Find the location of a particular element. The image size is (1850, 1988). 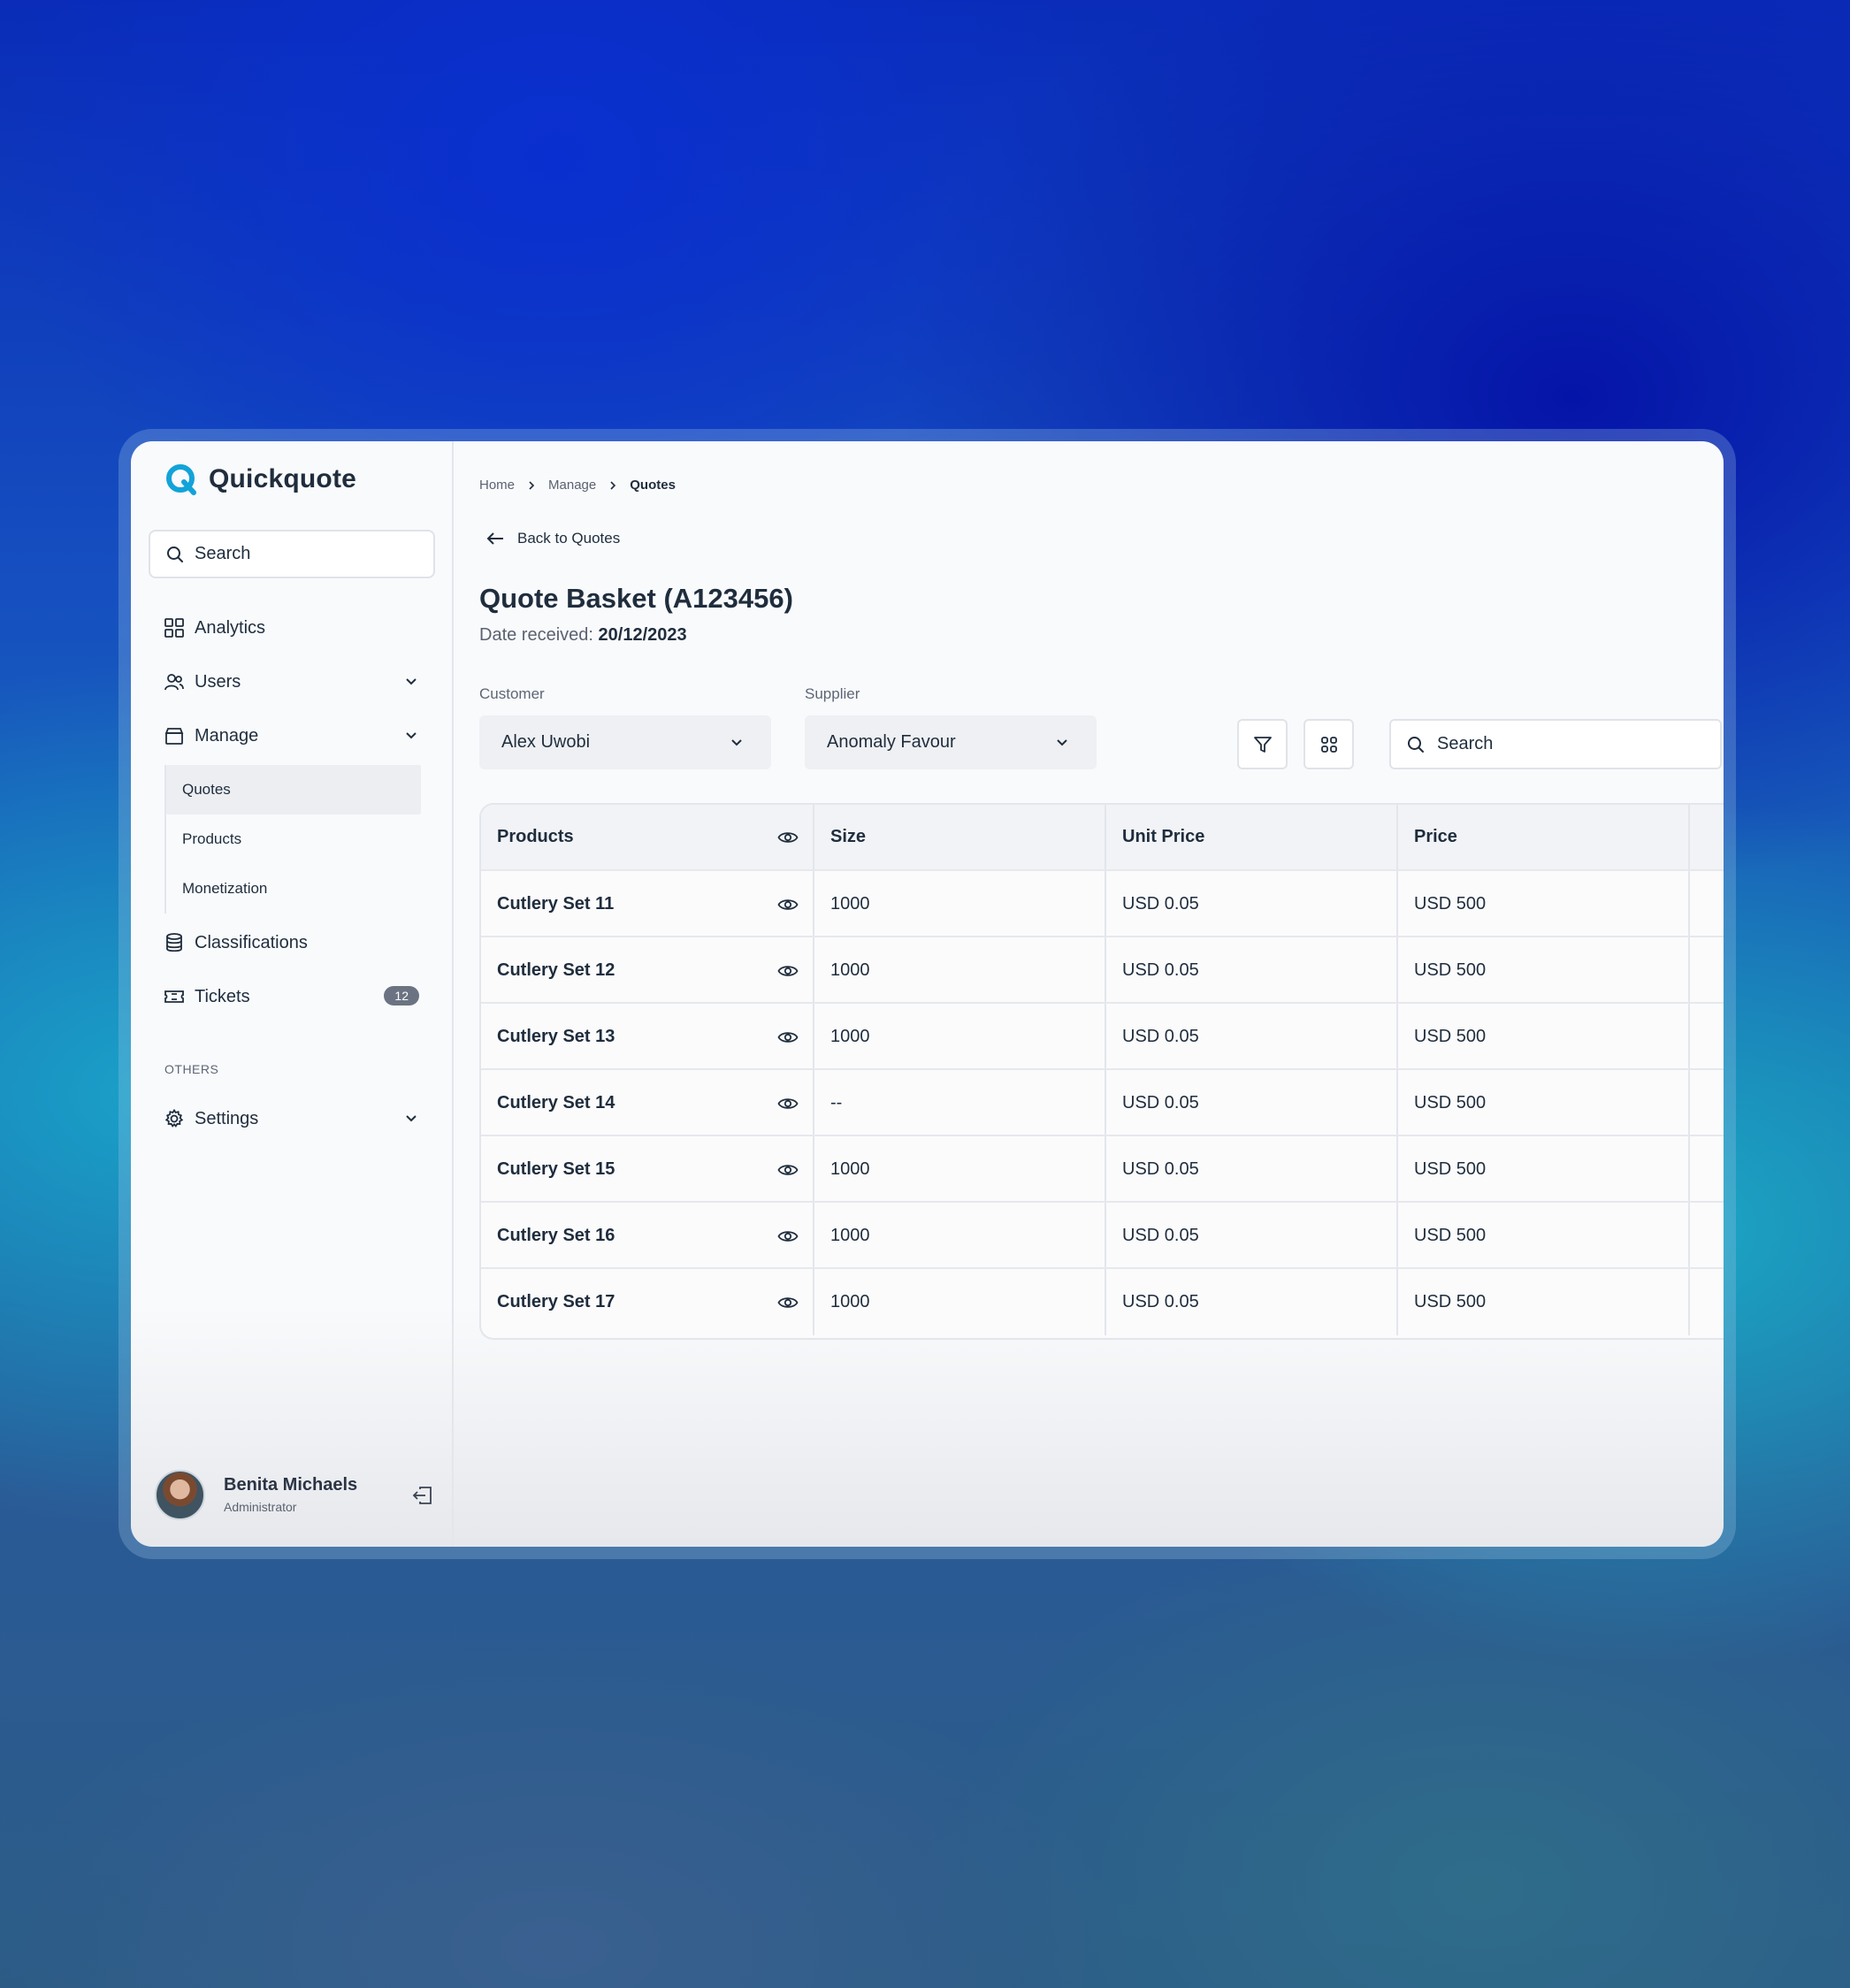

table-header-row: Products Size Unit Price Price is located at coordinates (1102, 837).